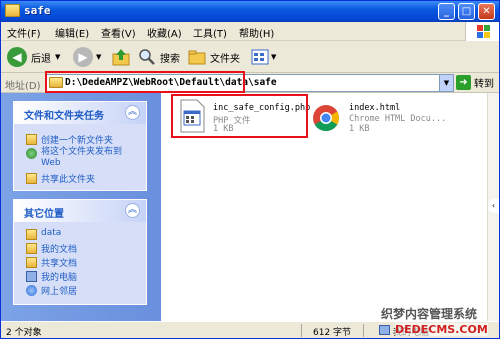 This screenshot has height=339, width=500. I want to click on minimize-button: _, so click(446, 11).